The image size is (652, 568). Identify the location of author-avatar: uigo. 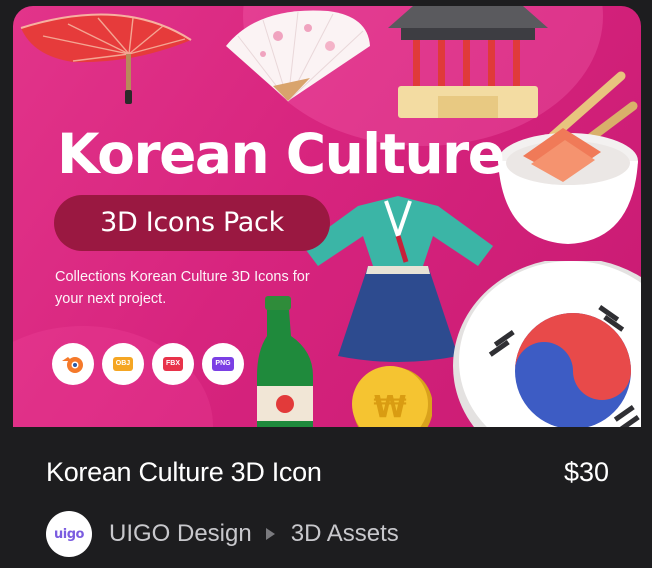
(69, 534).